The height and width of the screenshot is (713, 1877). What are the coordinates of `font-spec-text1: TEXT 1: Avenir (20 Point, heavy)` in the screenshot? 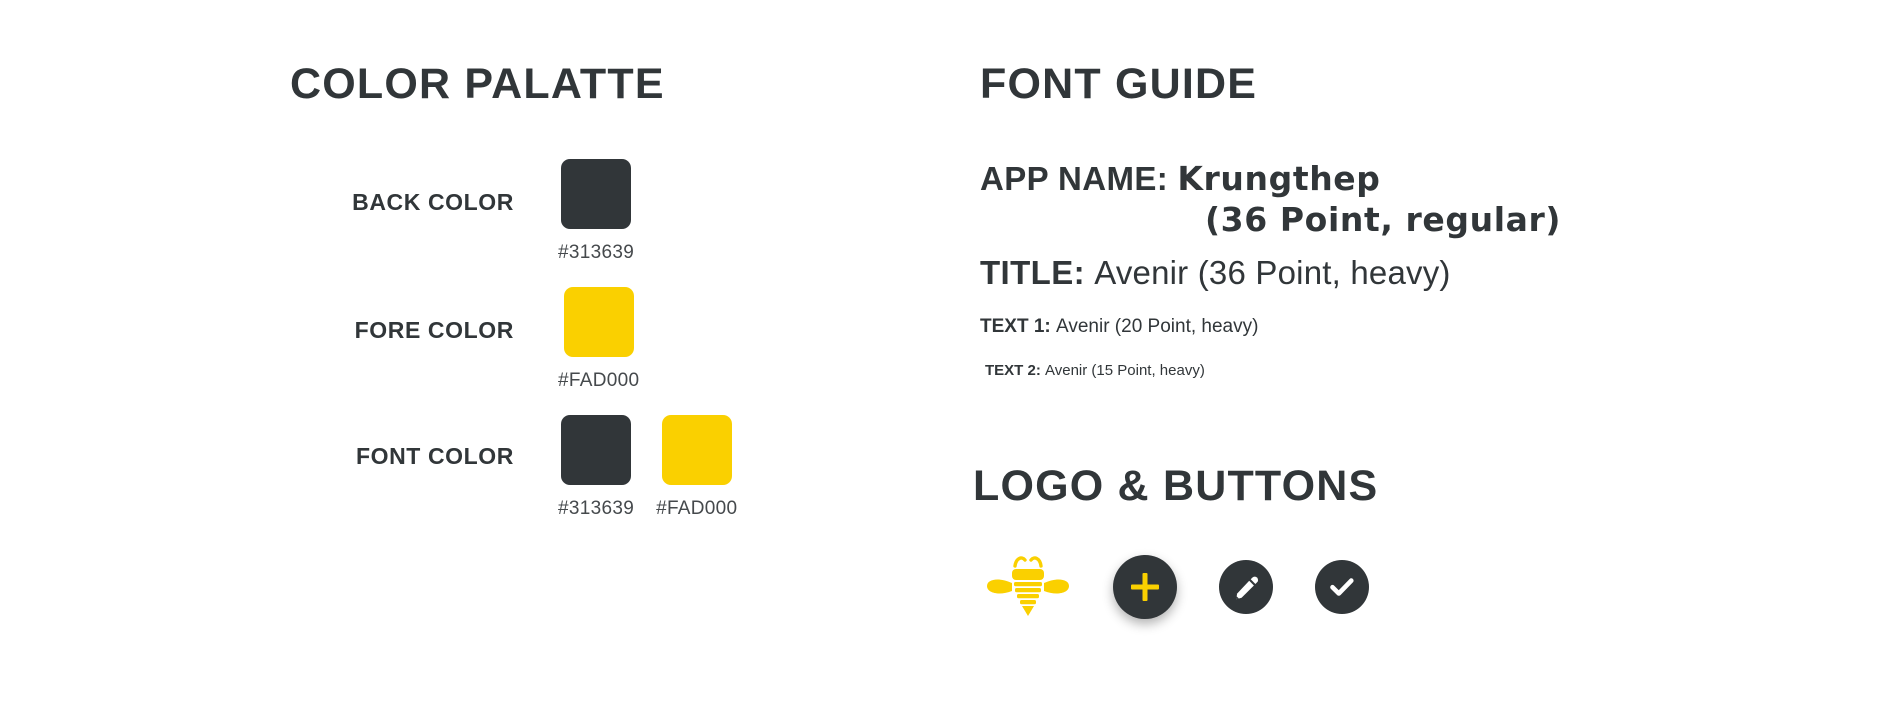 It's located at (1395, 327).